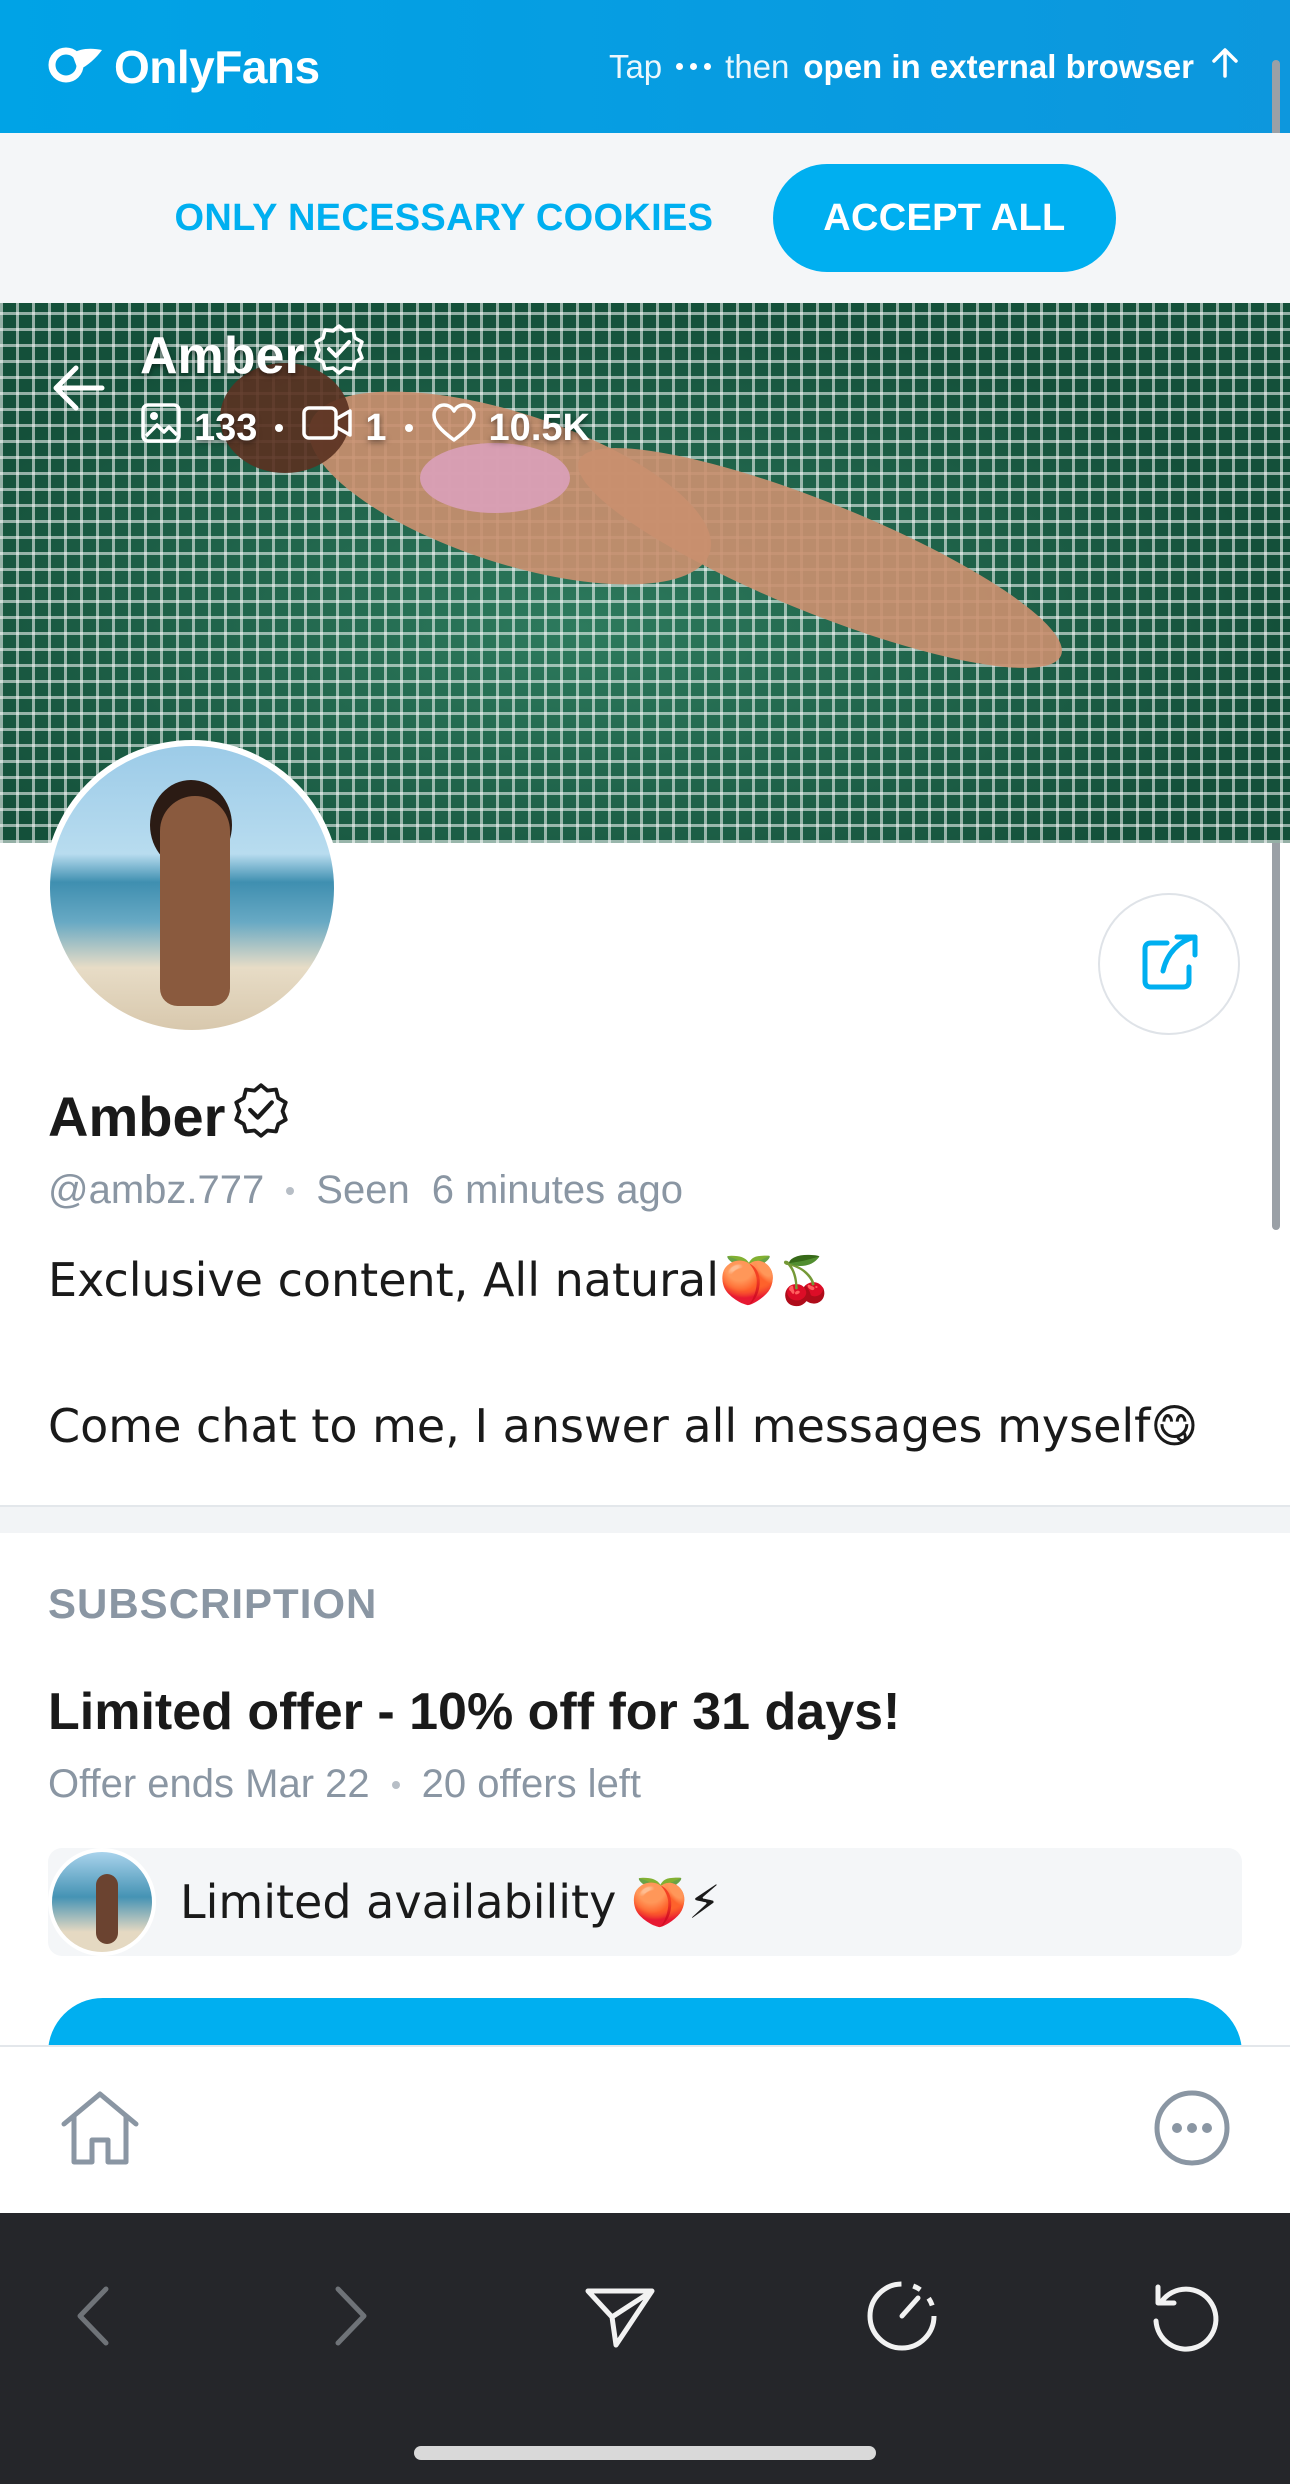 The height and width of the screenshot is (2484, 1290). I want to click on chevron-right-icon, so click(351, 2318).